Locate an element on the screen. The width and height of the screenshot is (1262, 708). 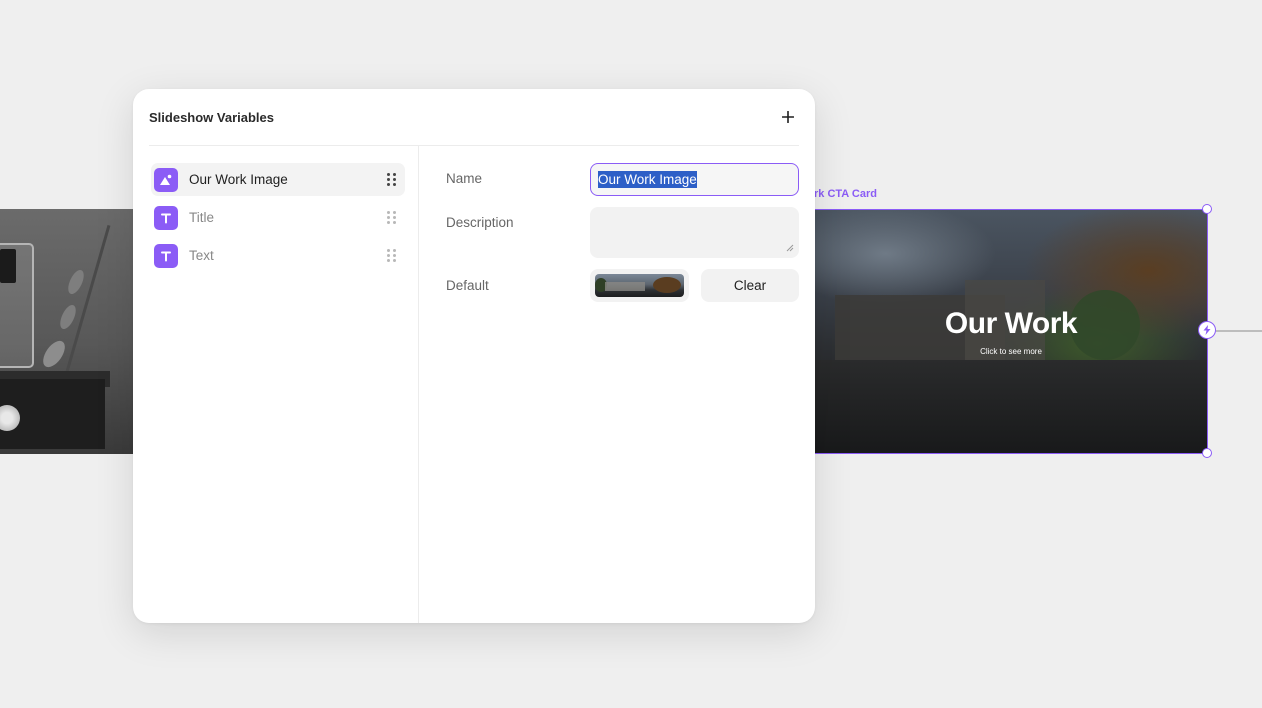
add-variable-button is located at coordinates (788, 117).